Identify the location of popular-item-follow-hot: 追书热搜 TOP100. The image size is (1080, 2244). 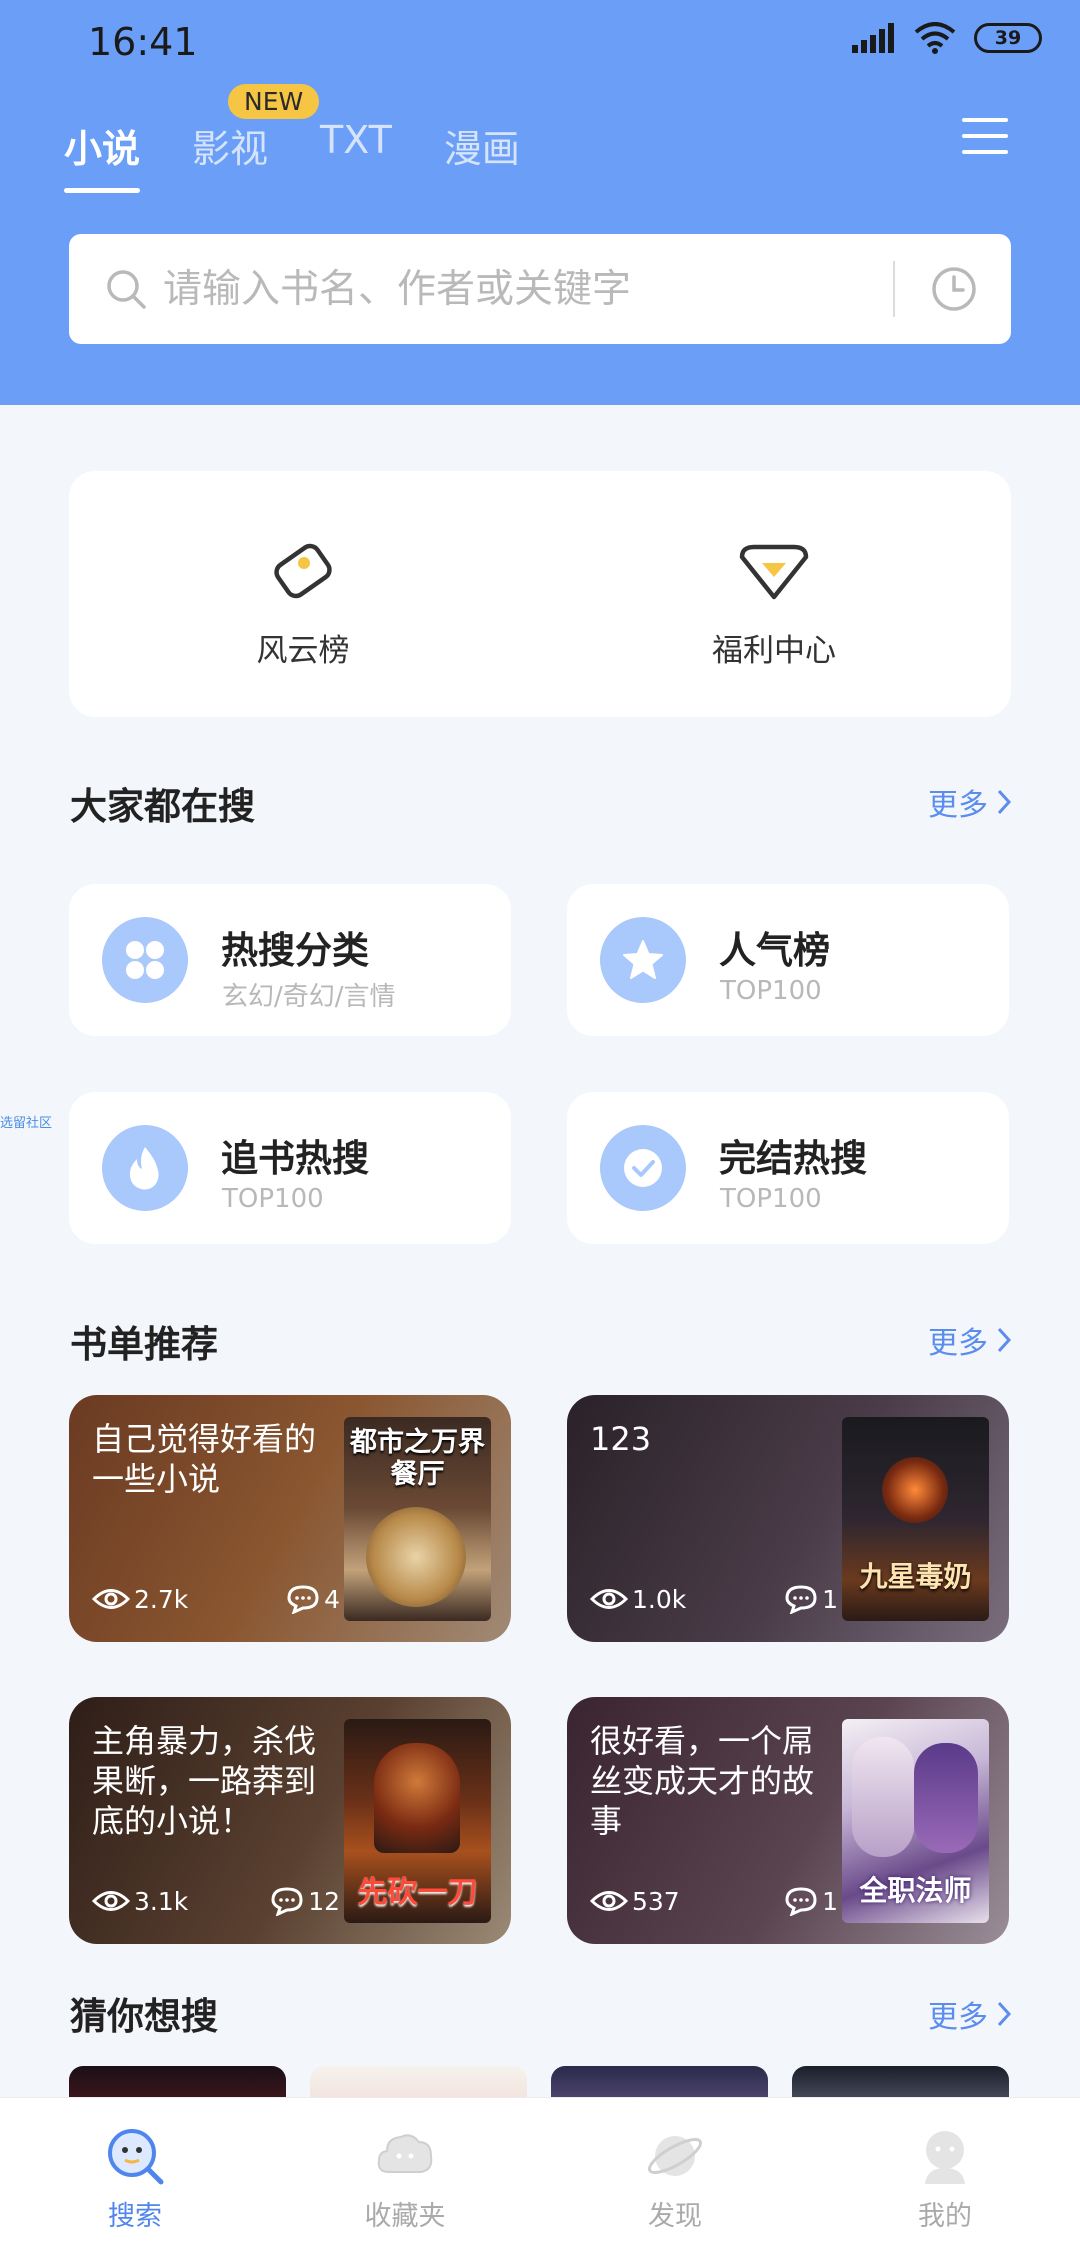
(290, 1168).